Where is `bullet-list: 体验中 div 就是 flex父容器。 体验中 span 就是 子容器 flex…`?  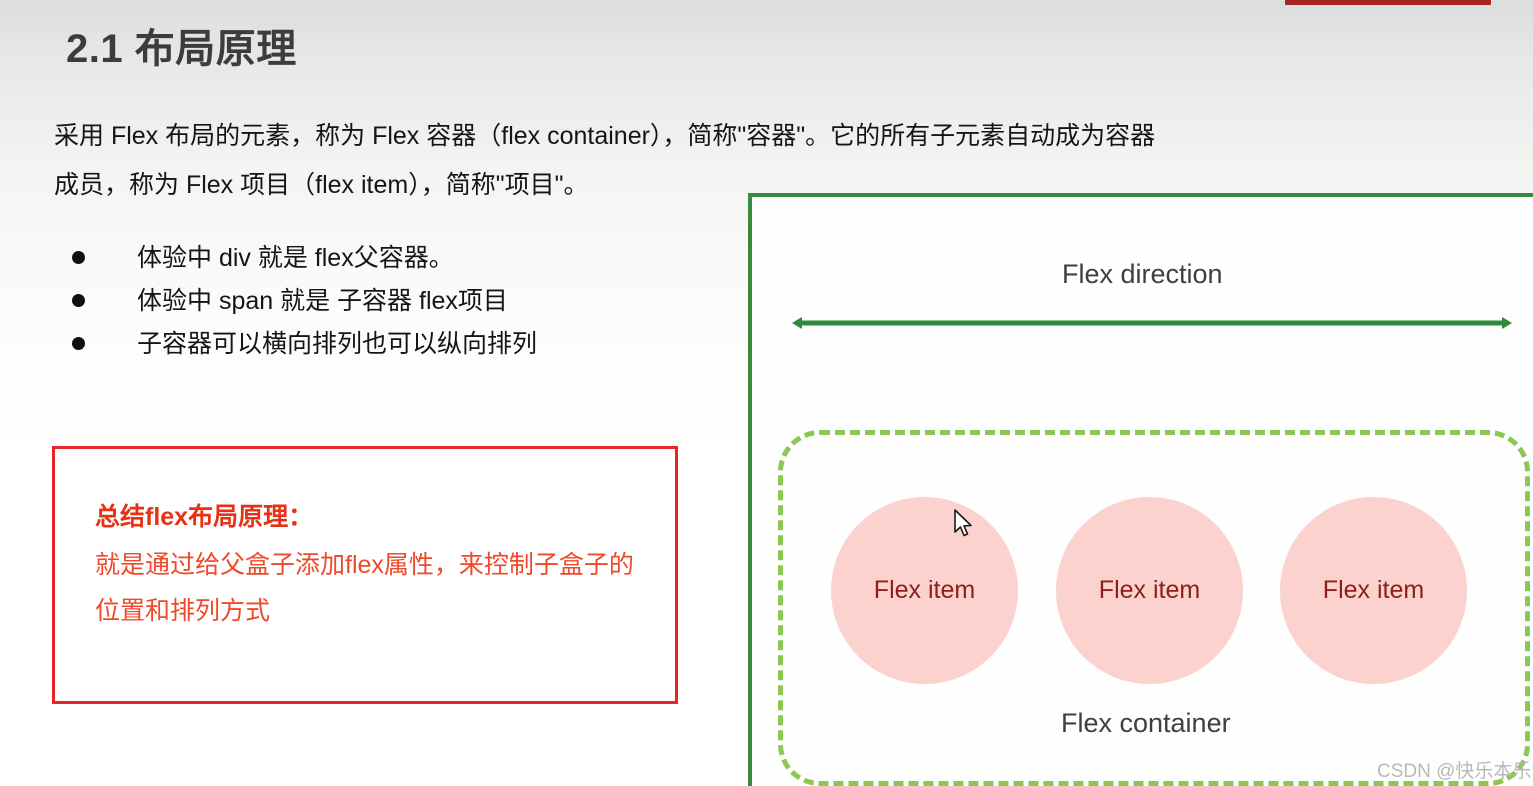 bullet-list: 体验中 div 就是 flex父容器。 体验中 span 就是 子容器 flex… is located at coordinates (382, 302).